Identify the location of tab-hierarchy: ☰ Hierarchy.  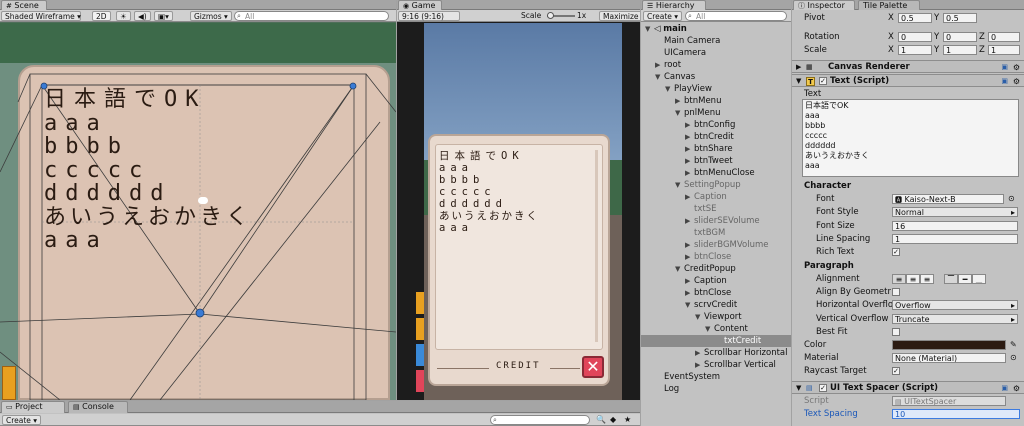
(674, 5).